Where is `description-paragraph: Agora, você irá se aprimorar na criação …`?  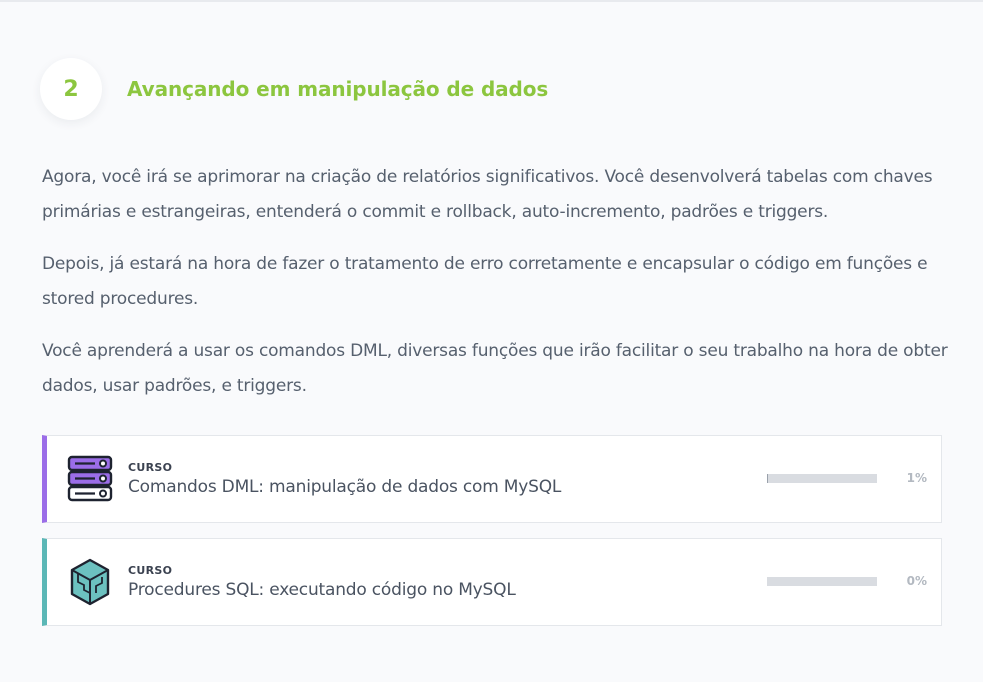 description-paragraph: Agora, você irá se aprimorar na criação … is located at coordinates (487, 194).